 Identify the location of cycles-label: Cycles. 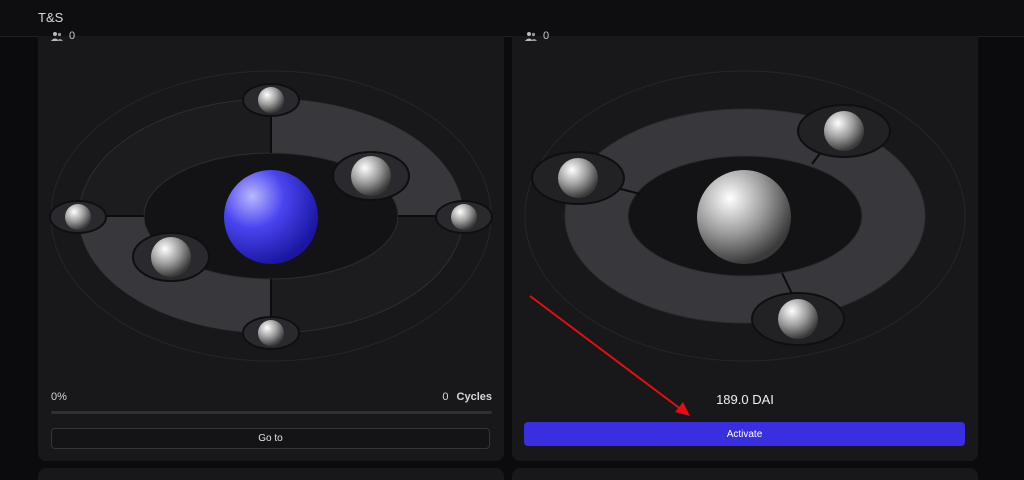
(474, 397).